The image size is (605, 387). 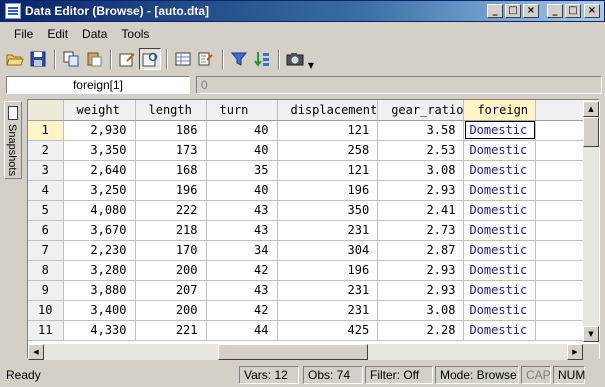 What do you see at coordinates (421, 150) in the screenshot?
I see `cell-gear-ratio: 2.53` at bounding box center [421, 150].